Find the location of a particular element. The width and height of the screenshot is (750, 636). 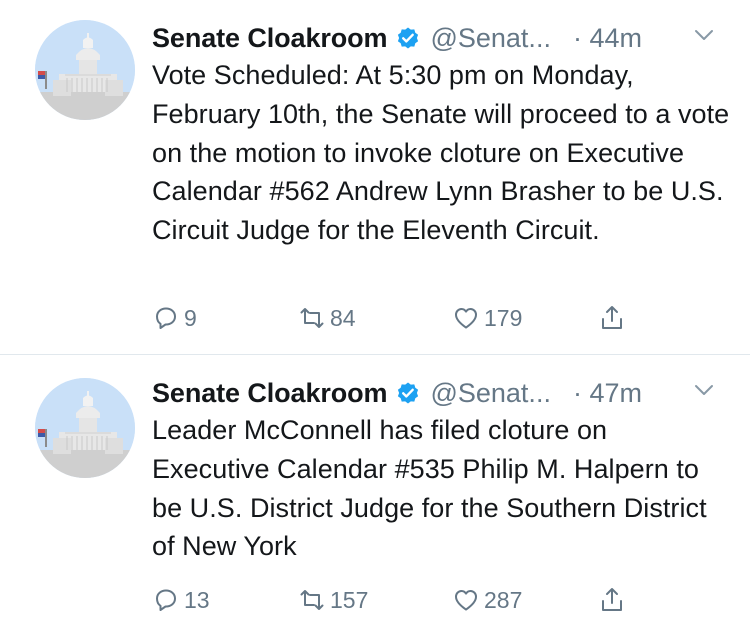

tweet-header: Senate Cloakroom @Senat... · 47m is located at coordinates (437, 393).